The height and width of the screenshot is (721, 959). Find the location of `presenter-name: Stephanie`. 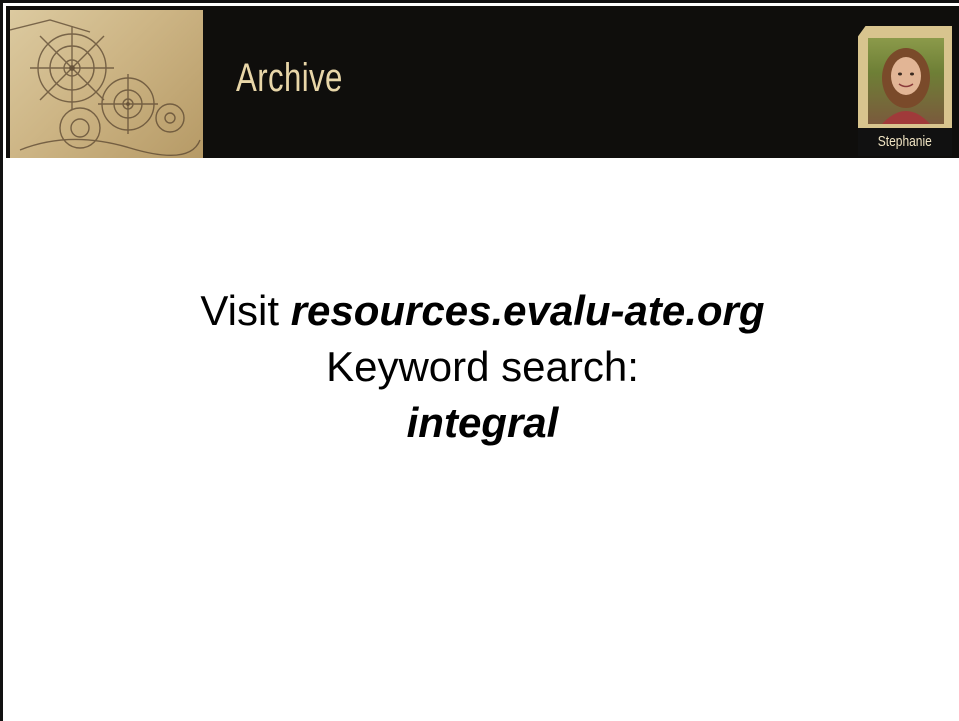

presenter-name: Stephanie is located at coordinates (905, 142).